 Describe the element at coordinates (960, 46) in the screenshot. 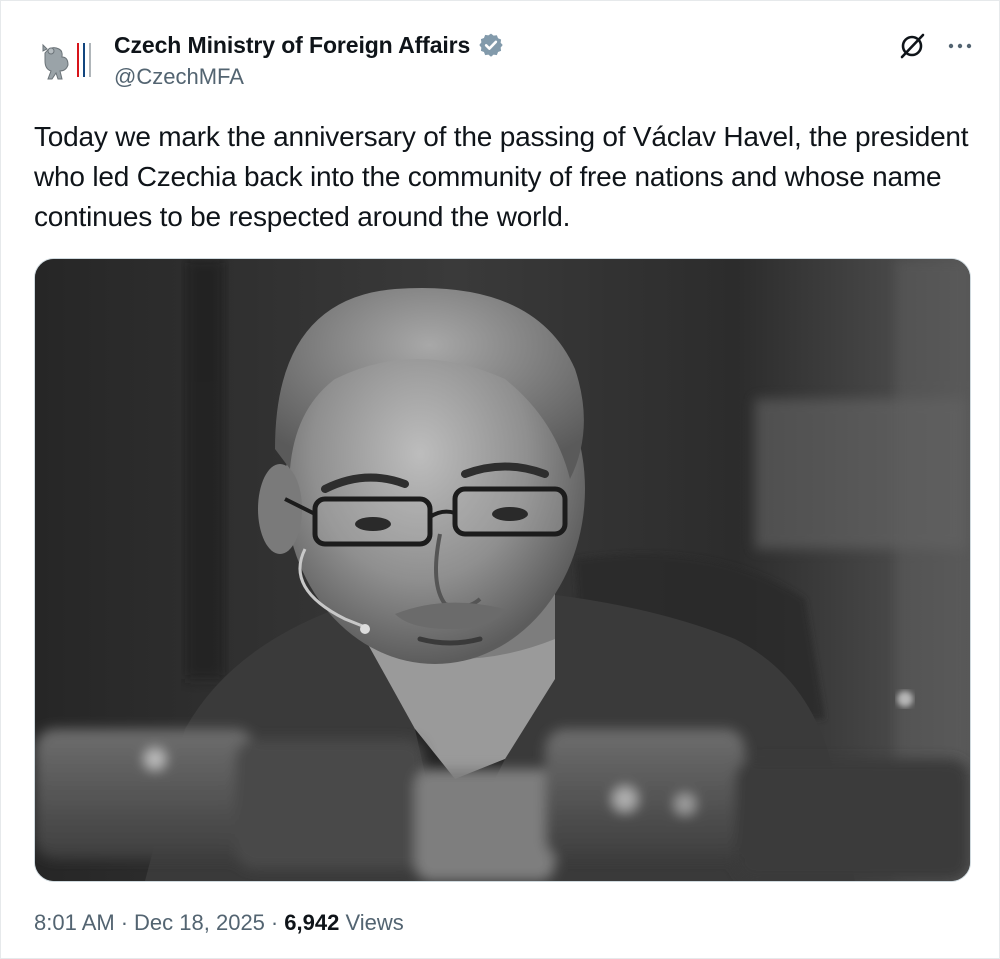

I see `more-options-icon` at that location.